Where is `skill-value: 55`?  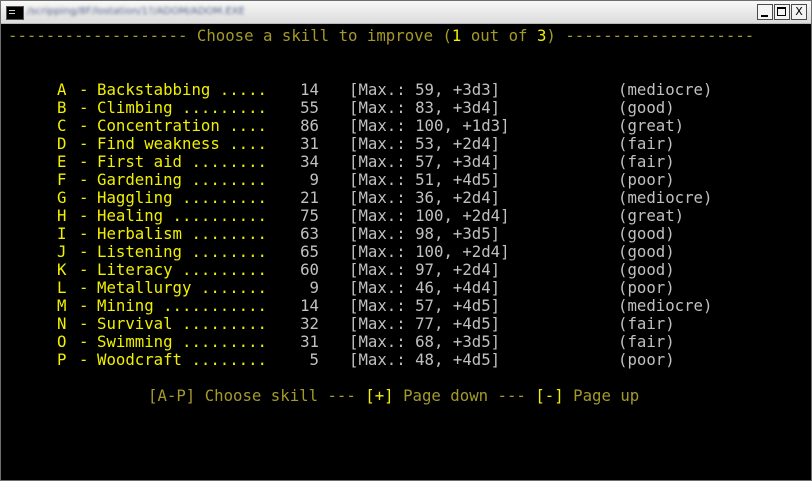
skill-value: 55 is located at coordinates (309, 107).